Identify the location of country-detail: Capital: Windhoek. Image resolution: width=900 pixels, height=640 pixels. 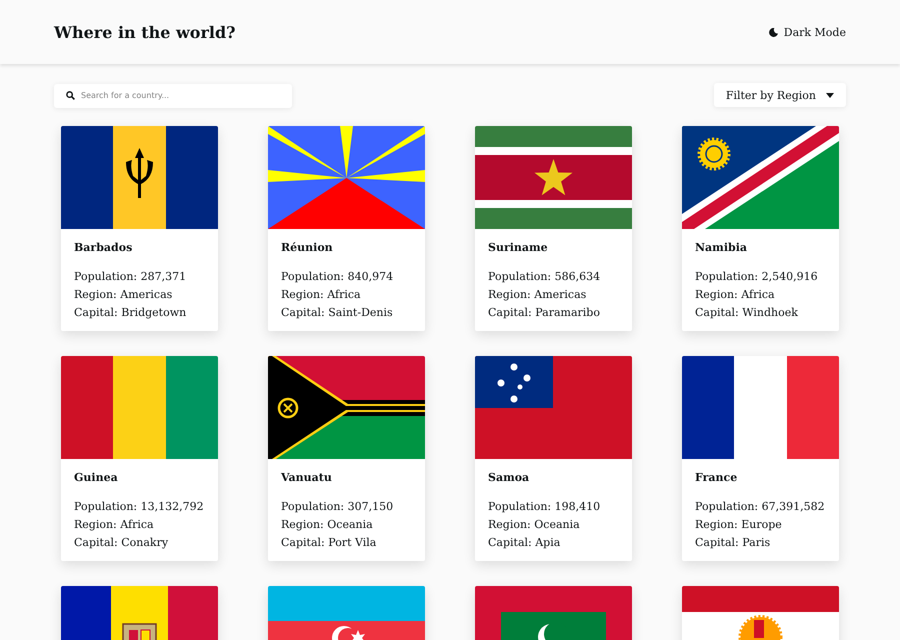
(747, 313).